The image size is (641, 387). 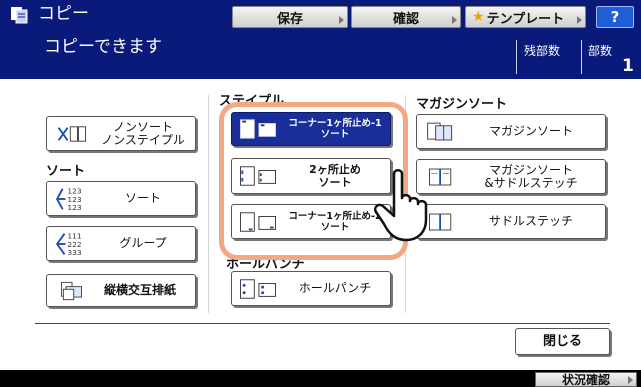 What do you see at coordinates (462, 104) in the screenshot?
I see `magazine-section-label: マガジンソート` at bounding box center [462, 104].